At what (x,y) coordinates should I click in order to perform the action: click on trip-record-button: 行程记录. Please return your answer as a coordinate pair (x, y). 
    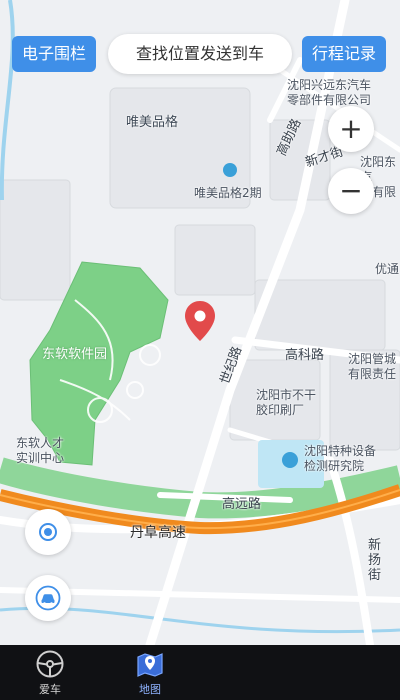
    Looking at the image, I should click on (344, 54).